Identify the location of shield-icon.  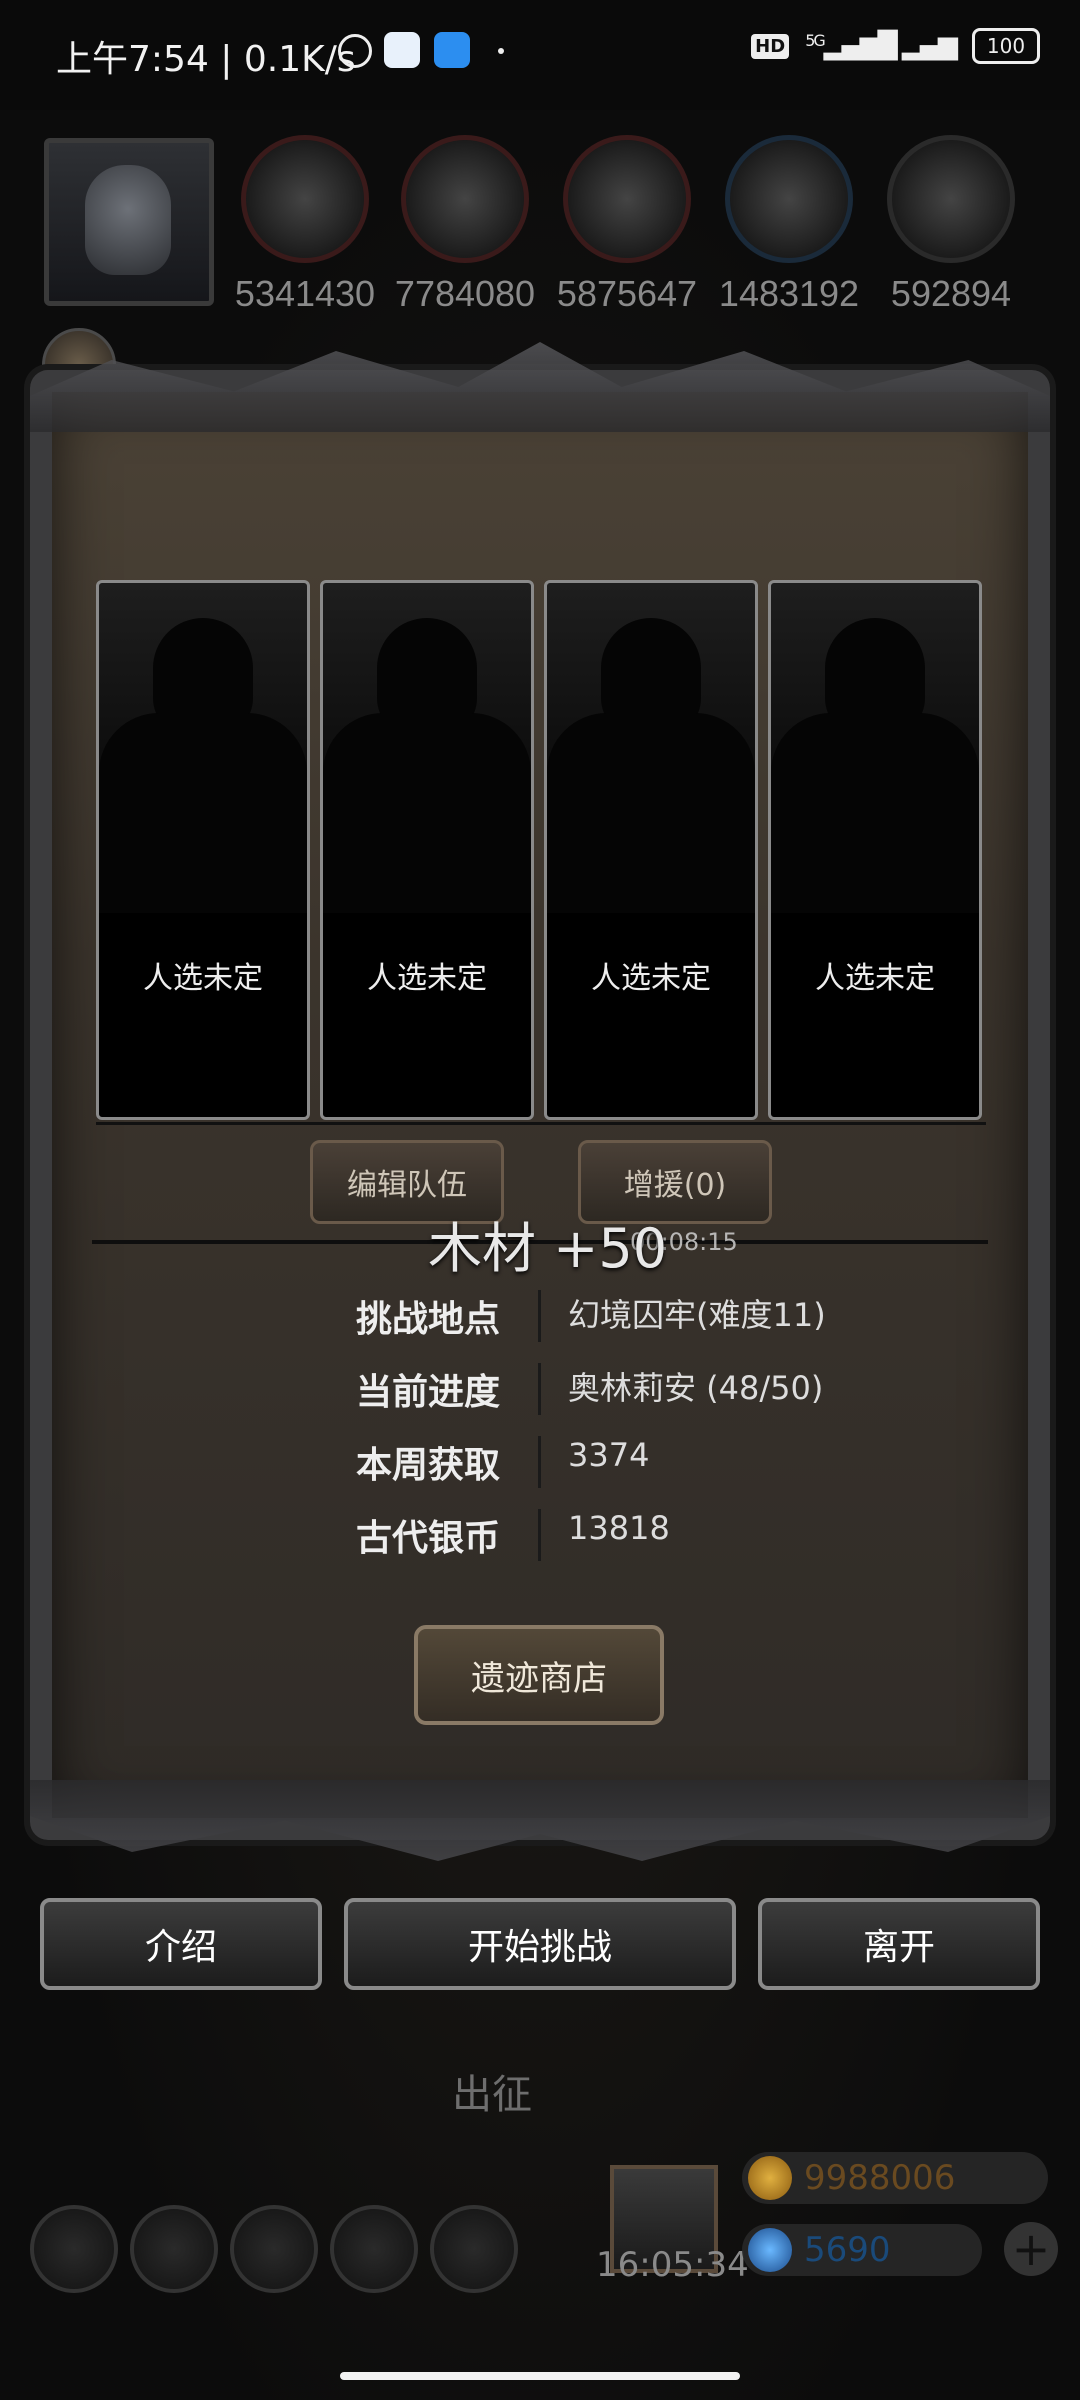
(474, 2249).